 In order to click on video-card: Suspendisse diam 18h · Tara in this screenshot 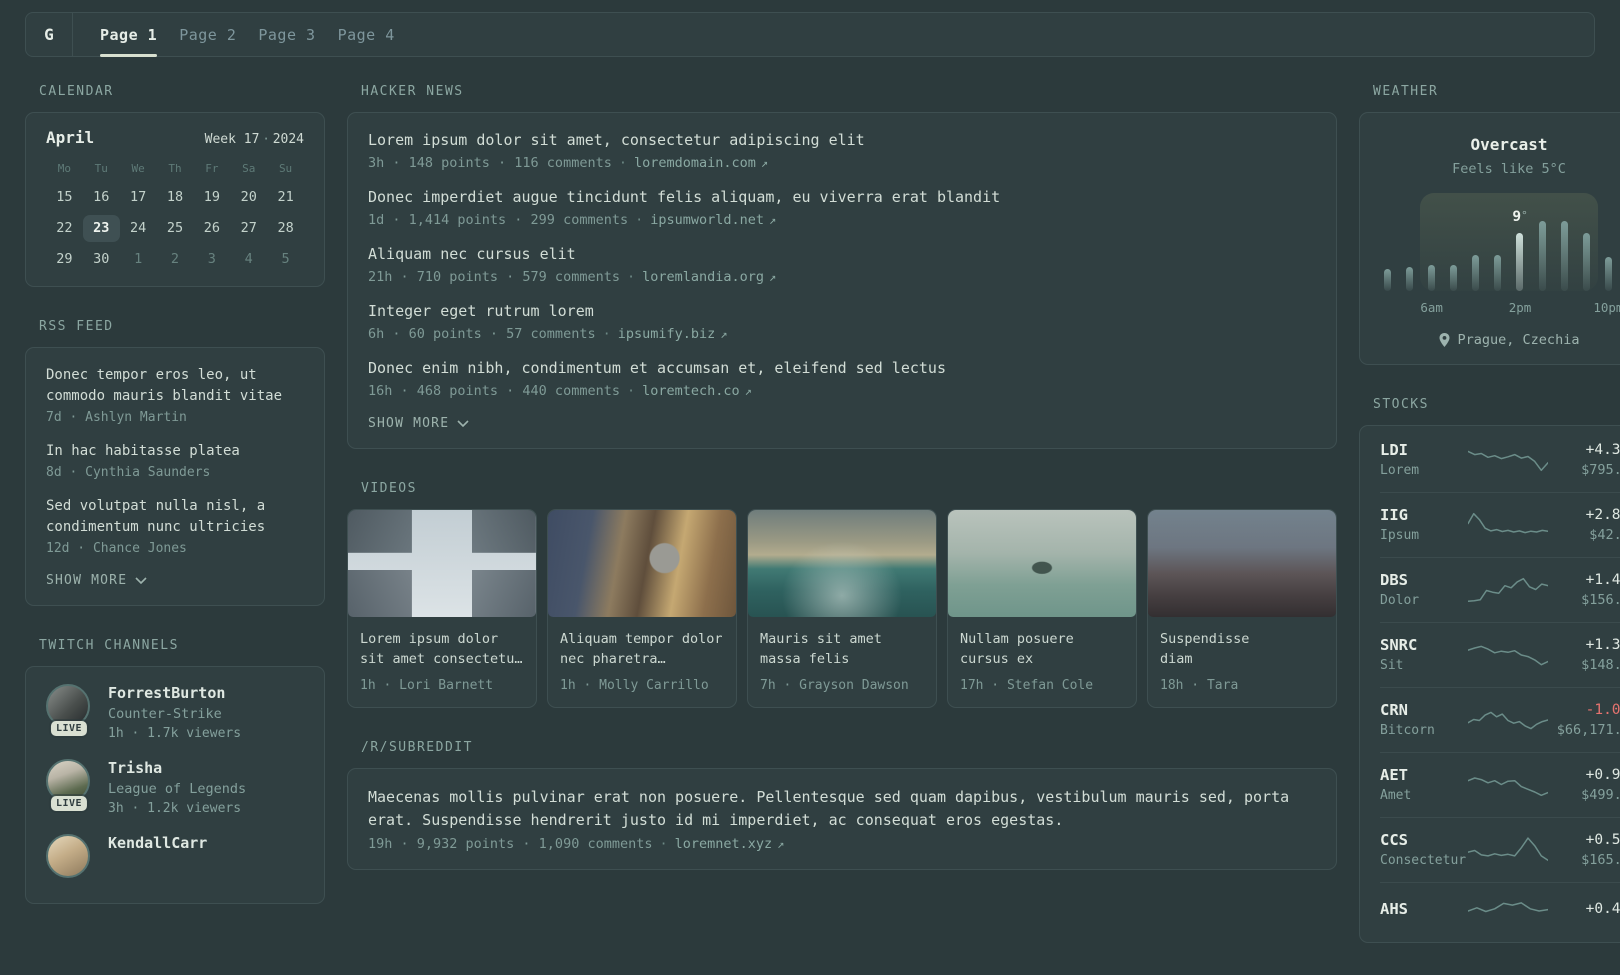, I will do `click(1242, 608)`.